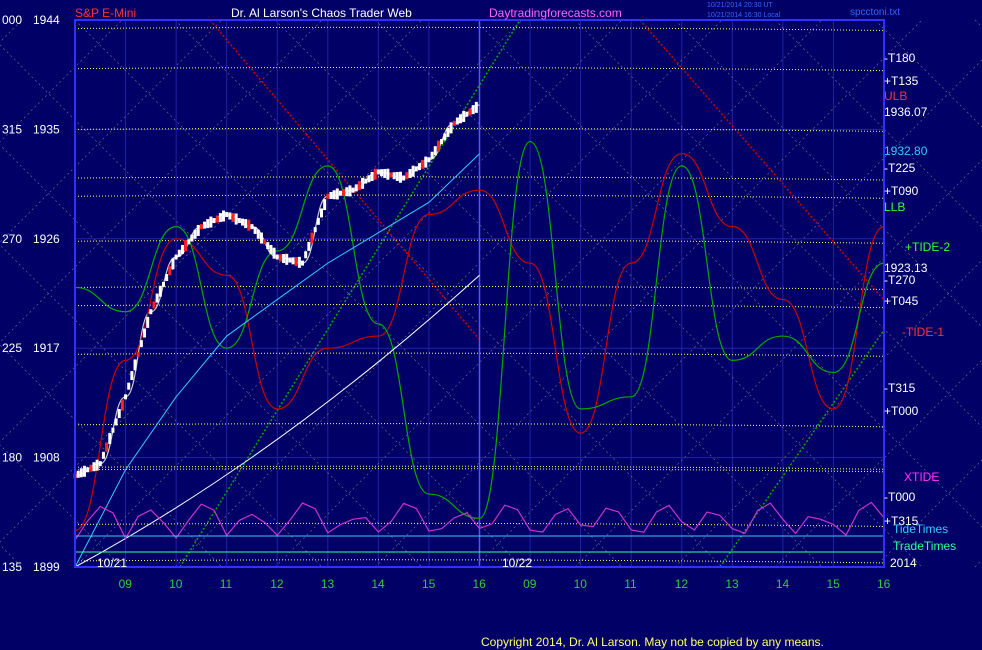 This screenshot has width=982, height=650. I want to click on y-tick-left: 000, so click(12, 20).